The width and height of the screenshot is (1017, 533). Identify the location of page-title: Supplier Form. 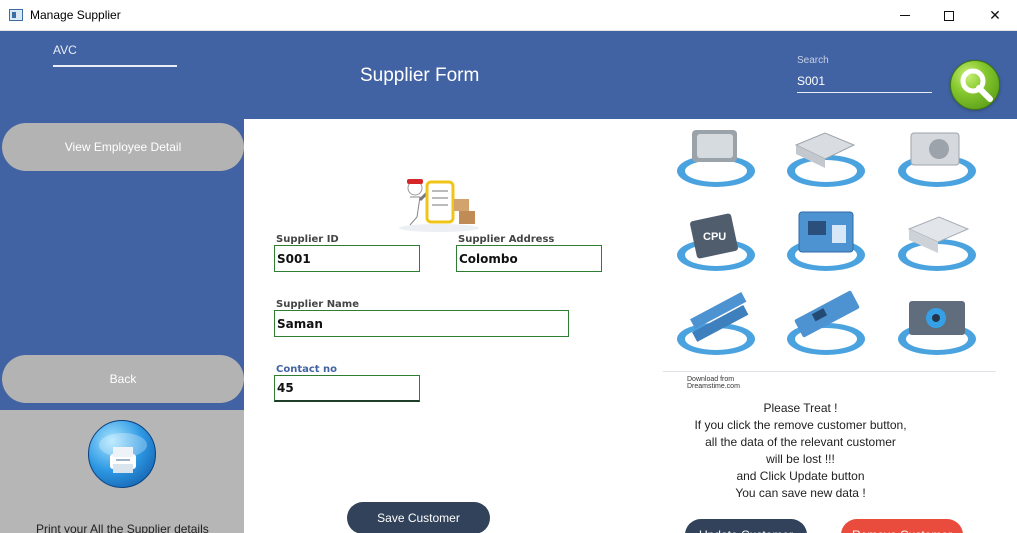
(420, 75).